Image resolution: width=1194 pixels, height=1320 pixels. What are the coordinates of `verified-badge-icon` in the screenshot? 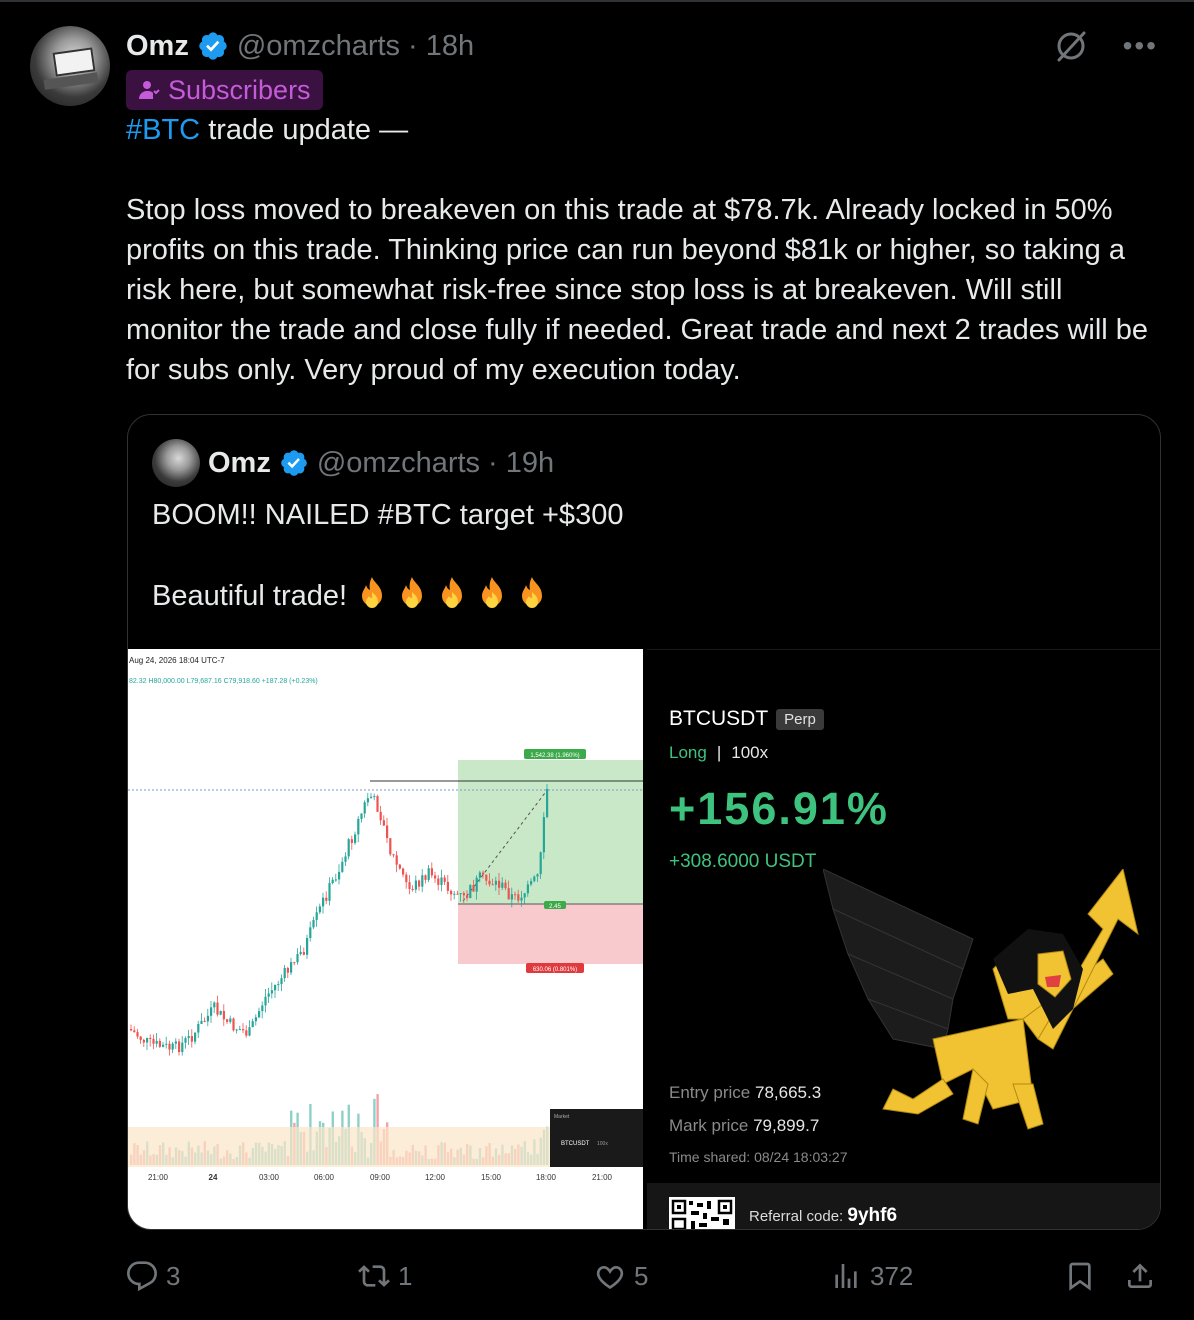 It's located at (213, 46).